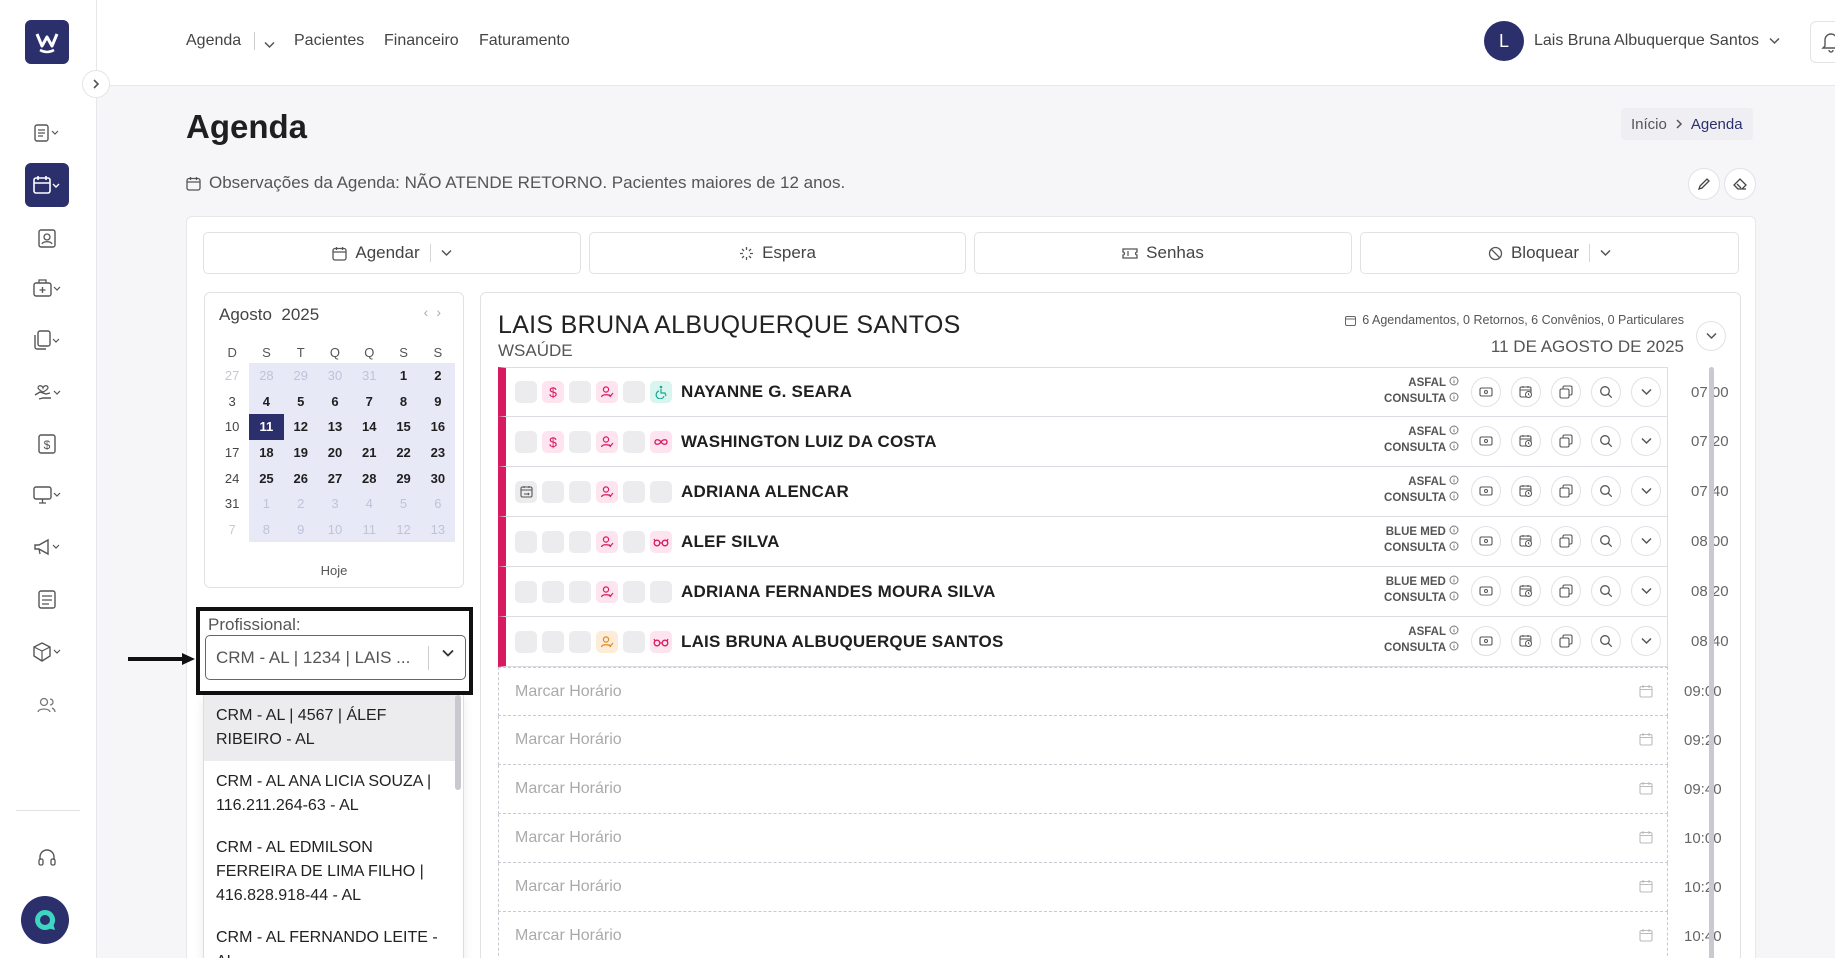  I want to click on calendar-day: 15, so click(403, 427).